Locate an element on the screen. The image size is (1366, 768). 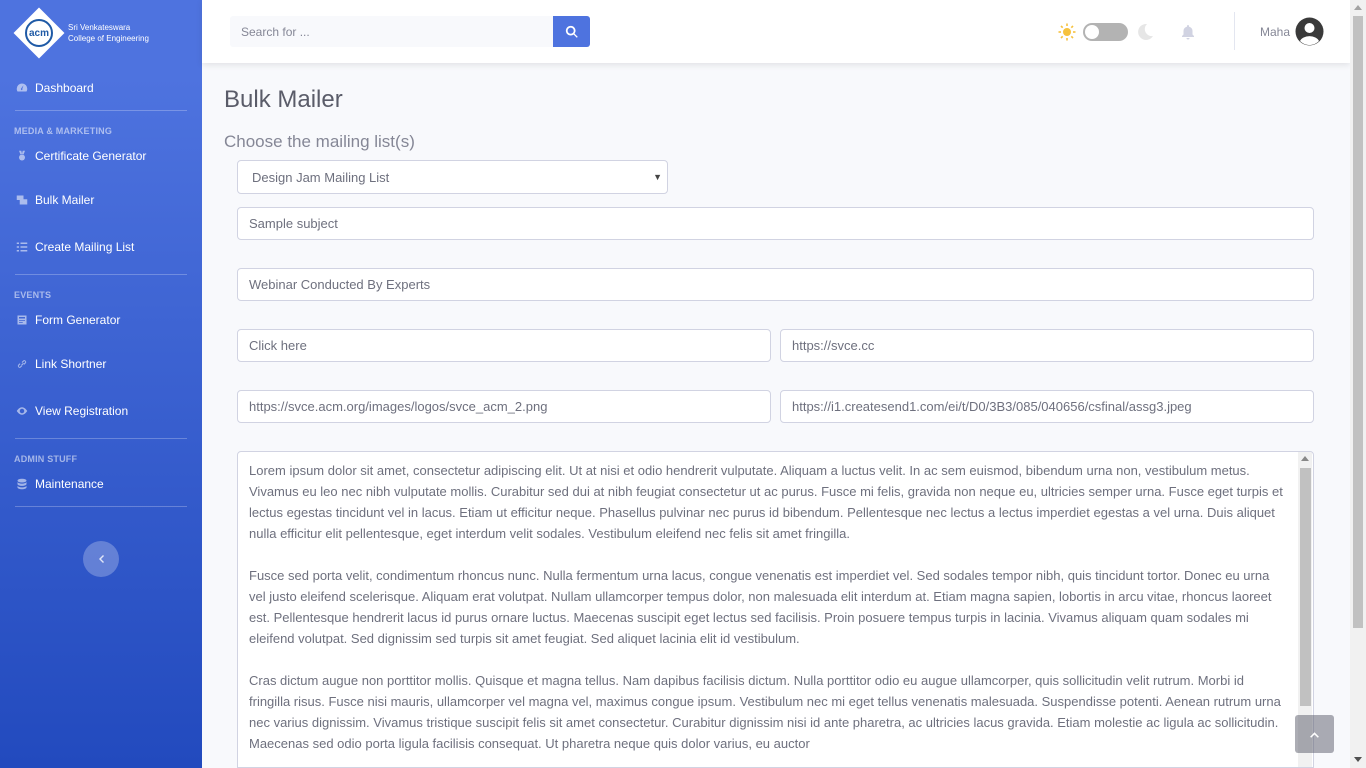
toggle-knob is located at coordinates (1092, 32).